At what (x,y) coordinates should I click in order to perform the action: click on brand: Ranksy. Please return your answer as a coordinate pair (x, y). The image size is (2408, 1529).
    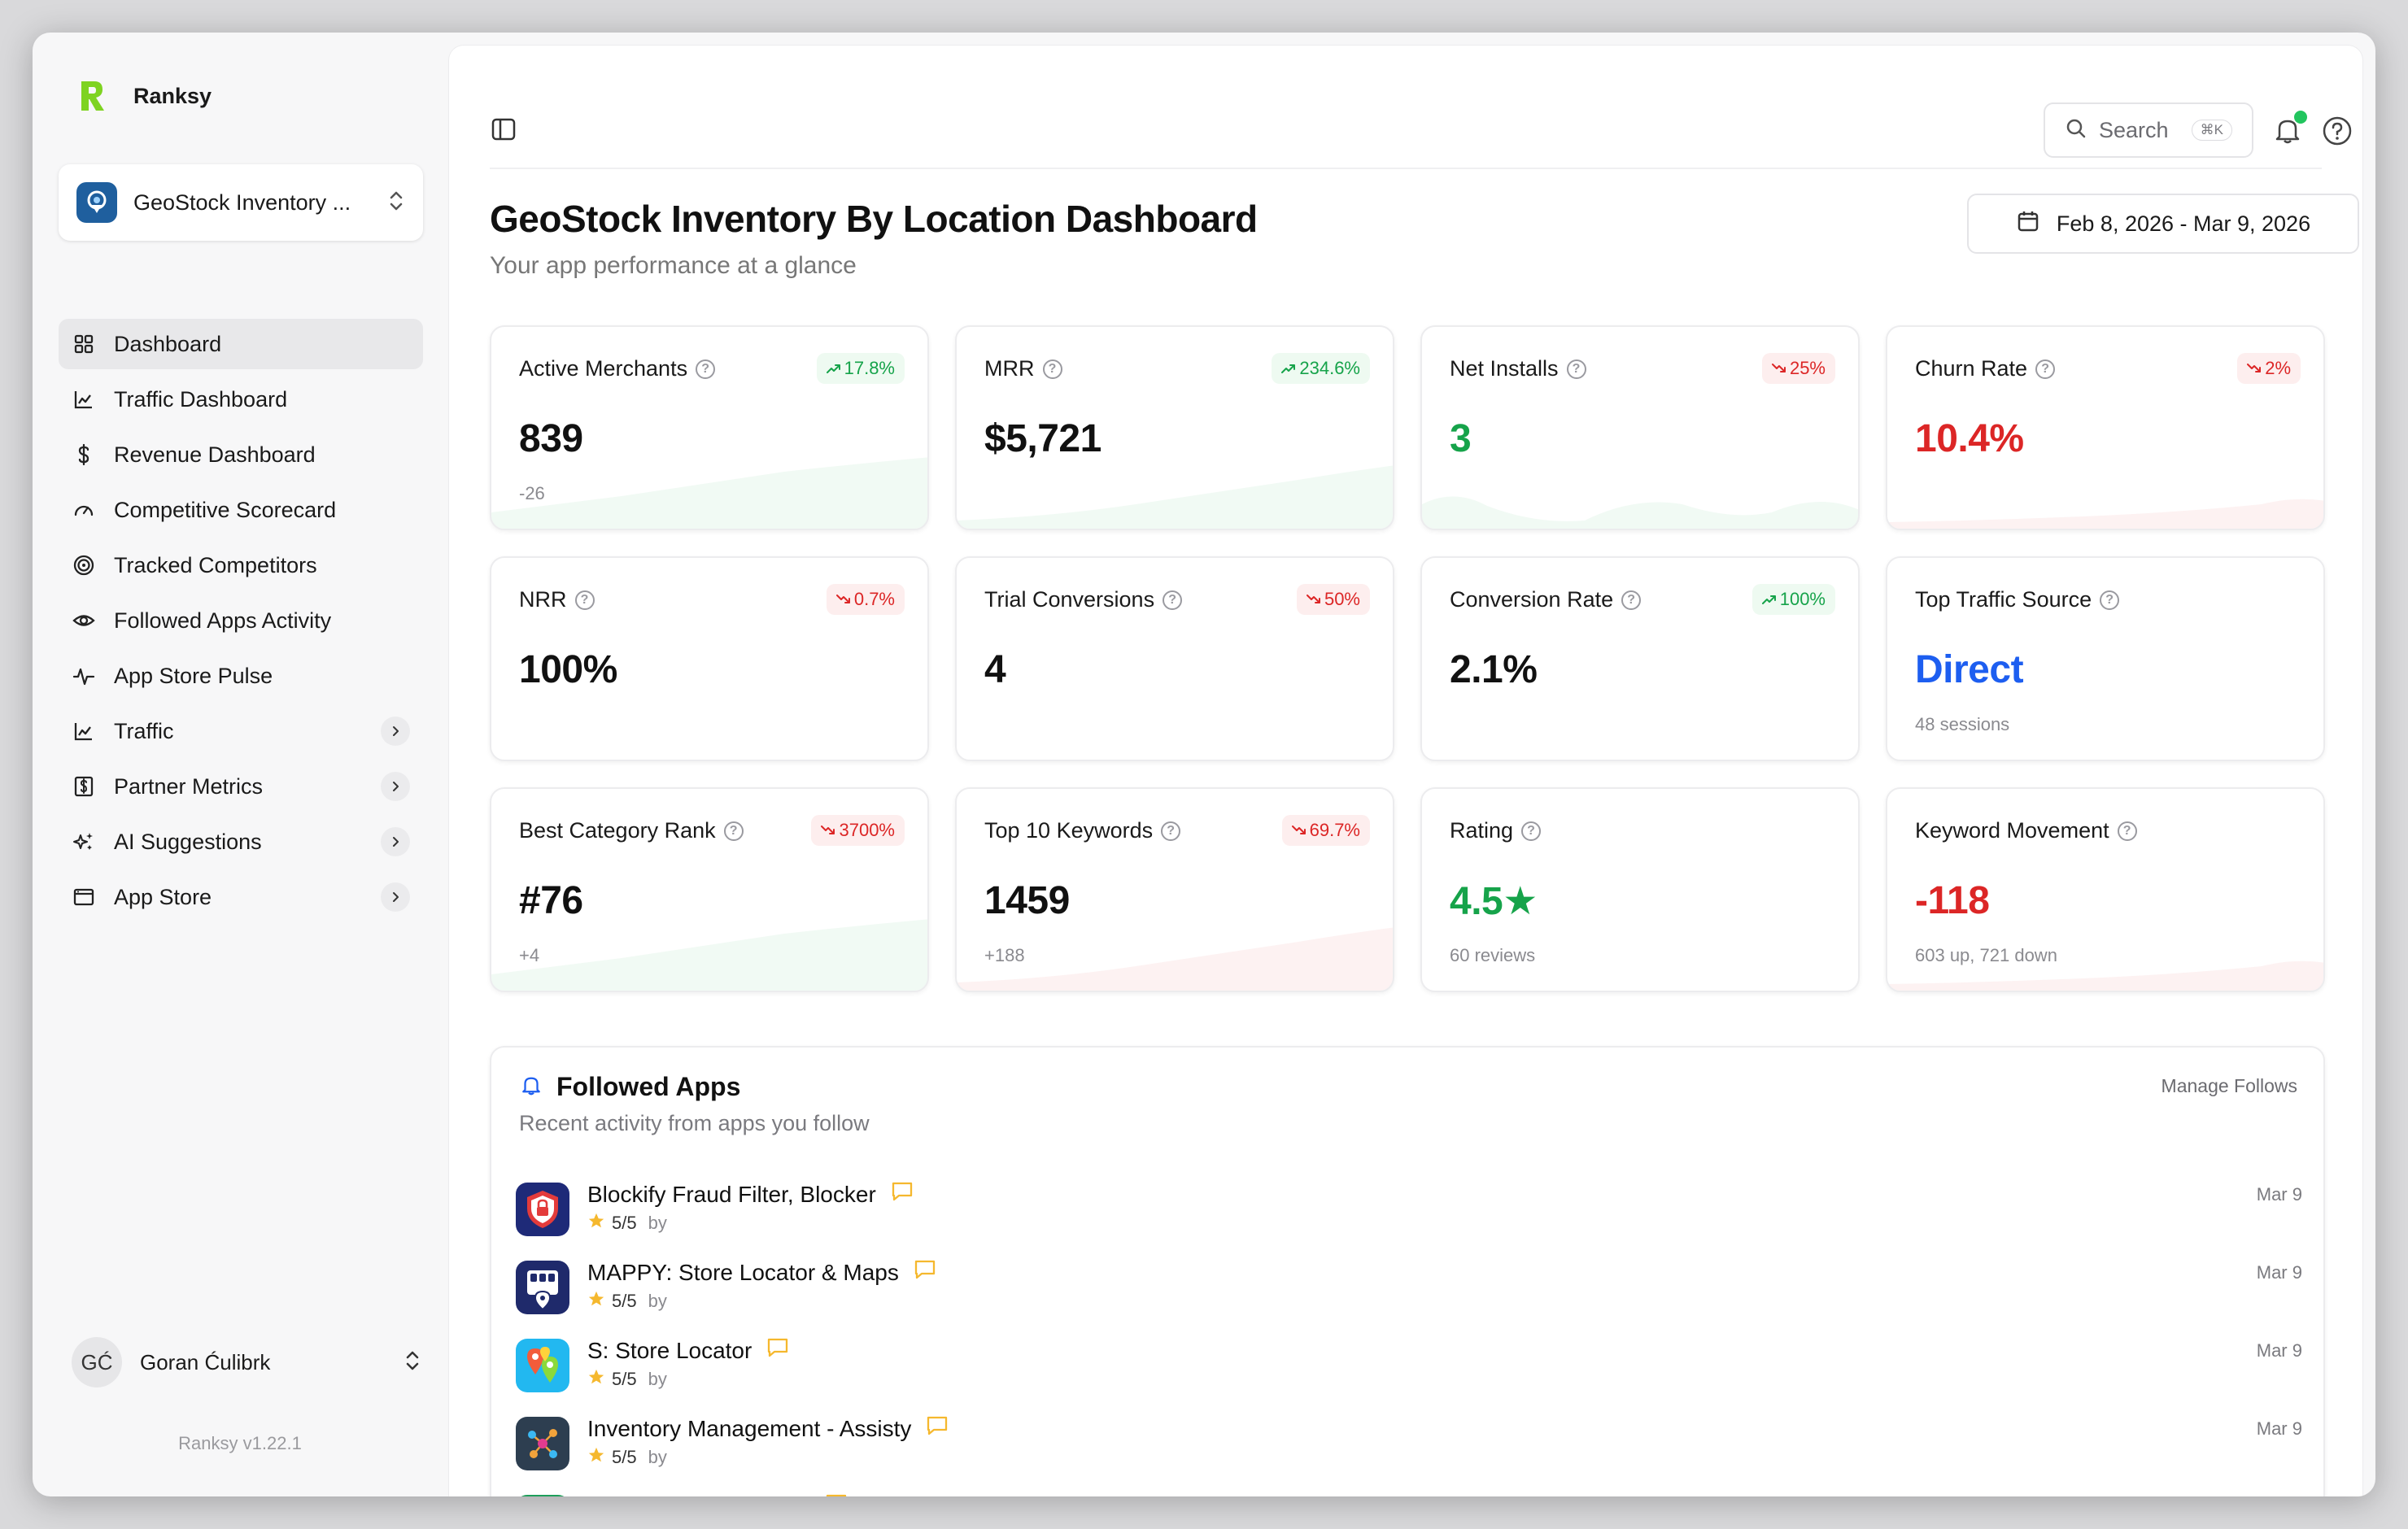
    Looking at the image, I should click on (145, 96).